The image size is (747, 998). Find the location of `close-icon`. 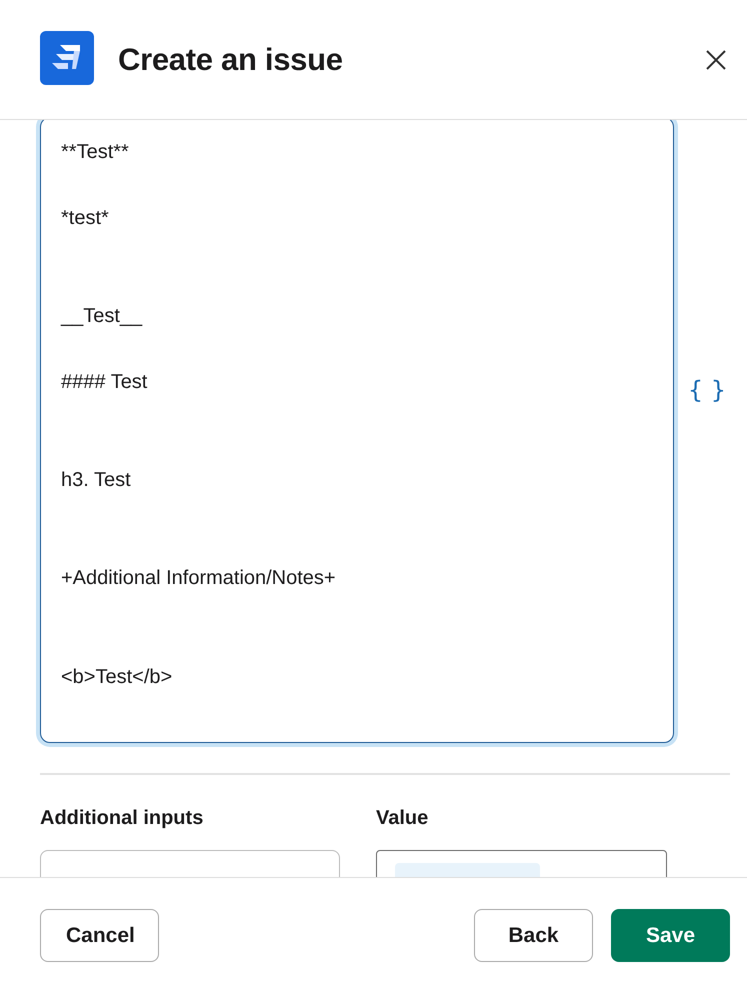

close-icon is located at coordinates (716, 59).